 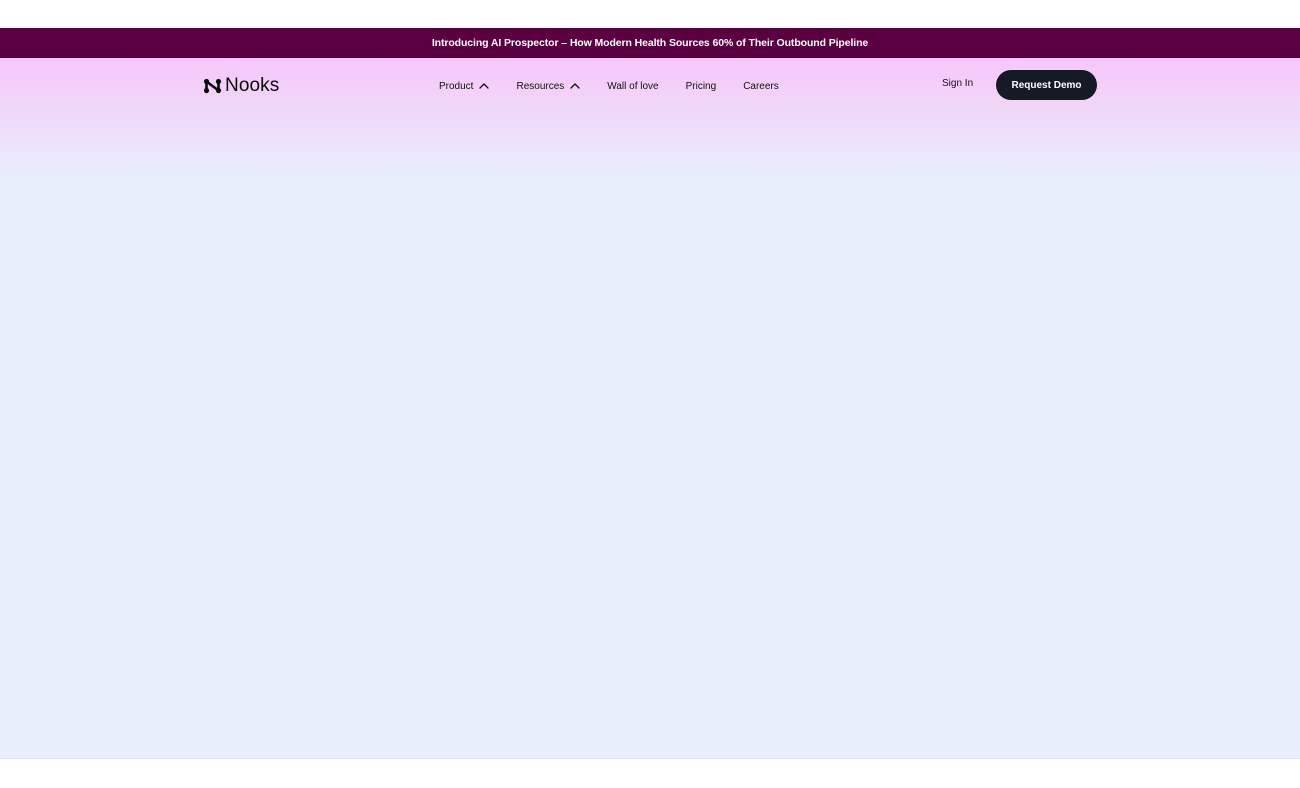 I want to click on sign-in-link: Sign In, so click(x=957, y=83).